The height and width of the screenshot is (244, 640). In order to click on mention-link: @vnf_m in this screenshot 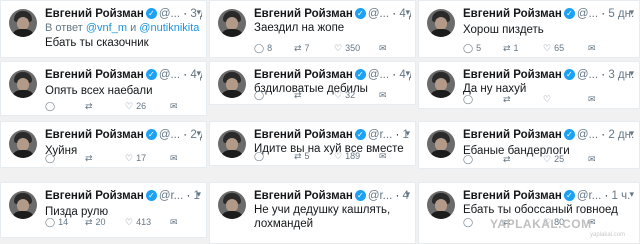, I will do `click(106, 28)`.